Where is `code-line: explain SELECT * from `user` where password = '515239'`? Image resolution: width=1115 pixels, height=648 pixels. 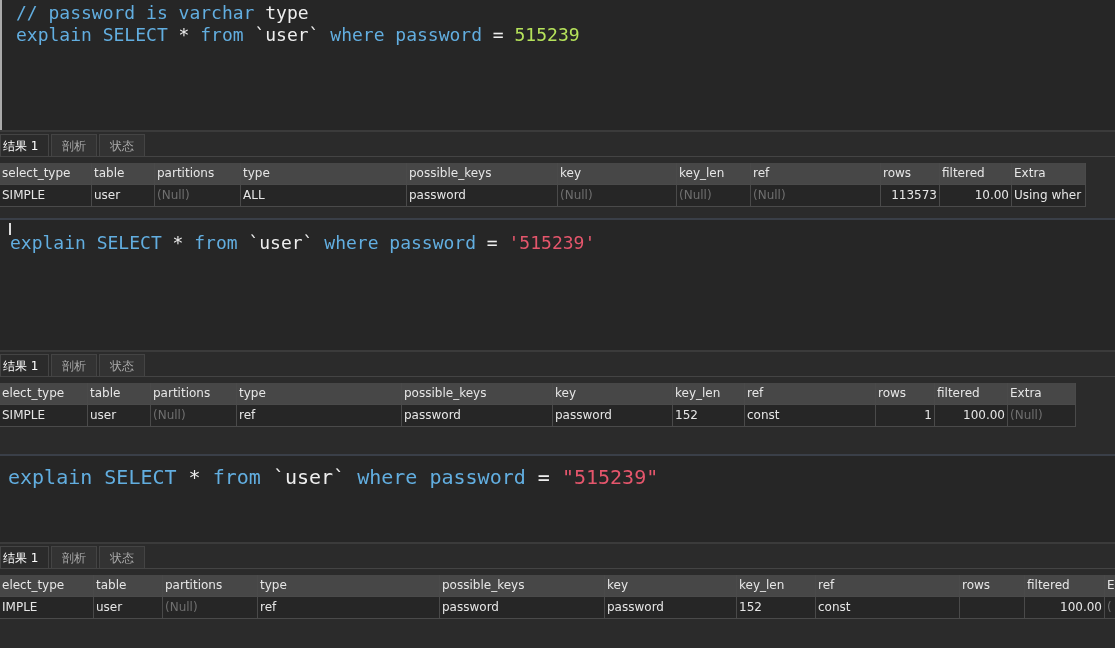 code-line: explain SELECT * from `user` where password = '515239' is located at coordinates (303, 243).